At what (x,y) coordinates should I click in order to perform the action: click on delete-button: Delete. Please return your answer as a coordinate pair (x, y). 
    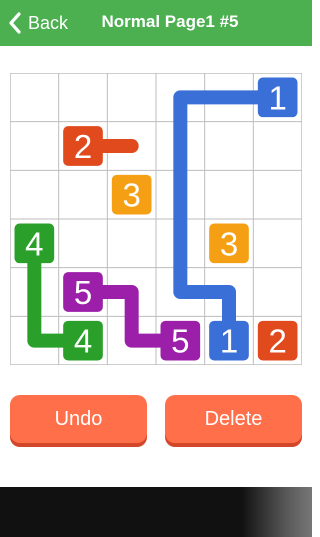
    Looking at the image, I should click on (233, 419).